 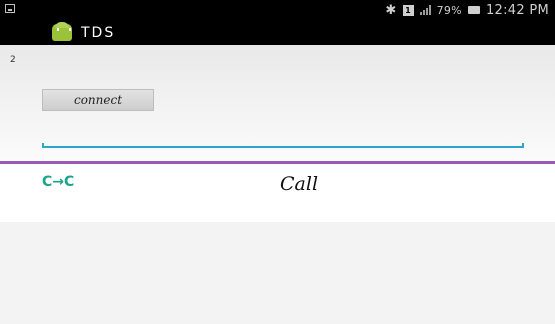 I want to click on signal-icon, so click(x=425, y=10).